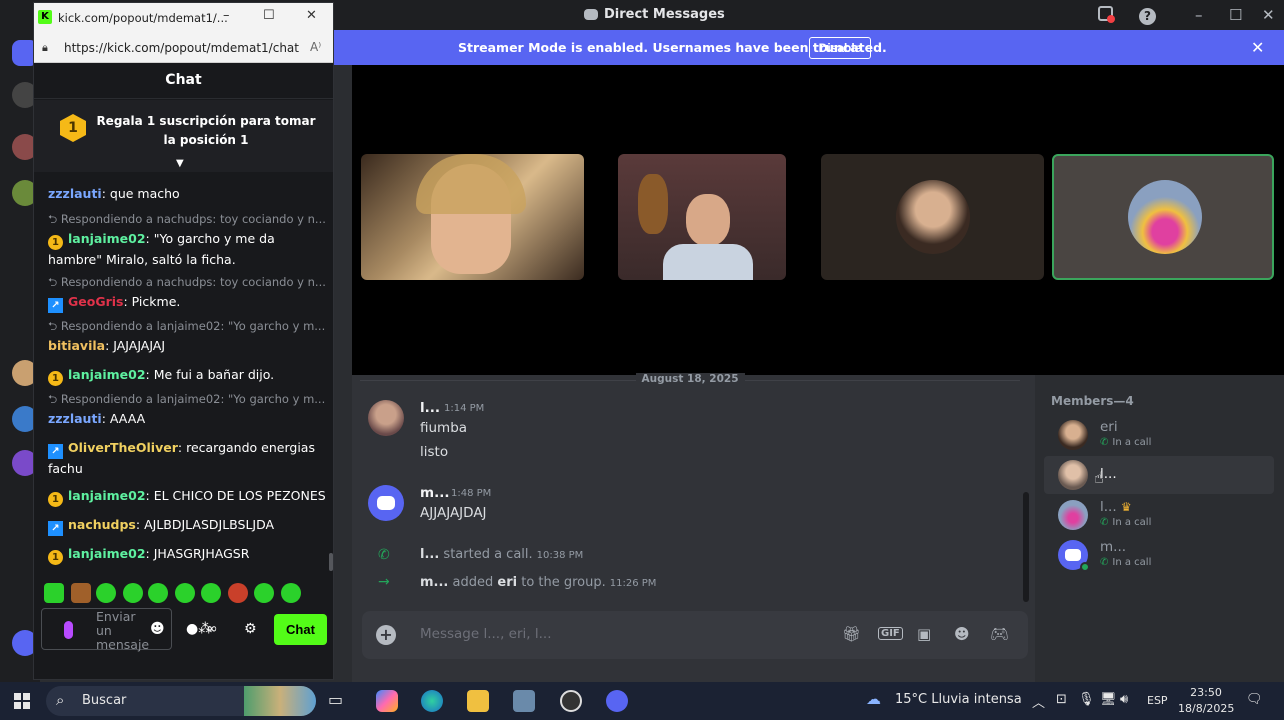 The image size is (1284, 720). I want to click on lock-icon: 🔒︎, so click(45, 48).